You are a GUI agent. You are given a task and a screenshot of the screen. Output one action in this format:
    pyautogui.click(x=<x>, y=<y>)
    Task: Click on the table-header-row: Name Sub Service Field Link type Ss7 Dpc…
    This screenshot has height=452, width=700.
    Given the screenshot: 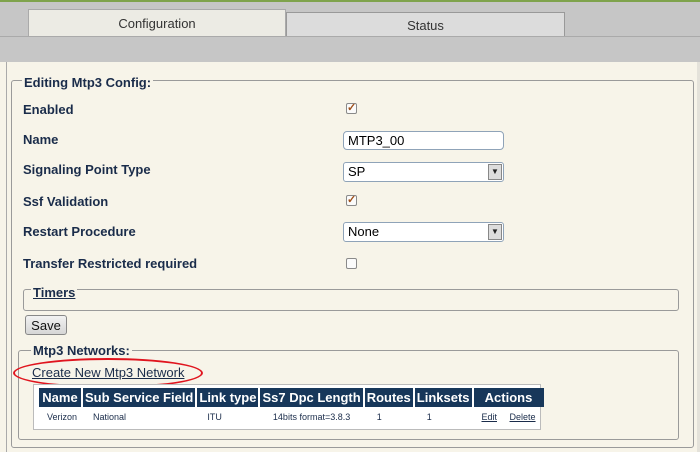 What is the action you would take?
    pyautogui.click(x=291, y=397)
    